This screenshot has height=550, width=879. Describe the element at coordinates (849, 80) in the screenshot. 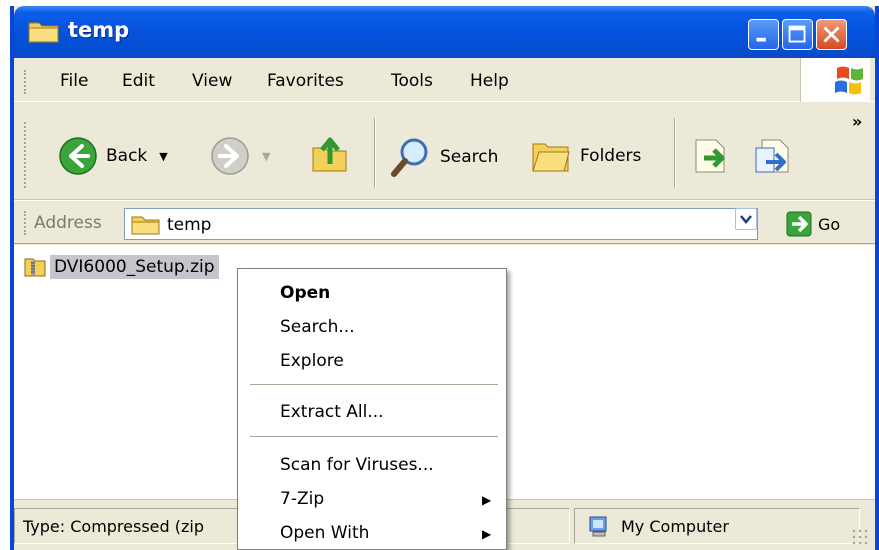

I see `windows-flag-icon` at that location.